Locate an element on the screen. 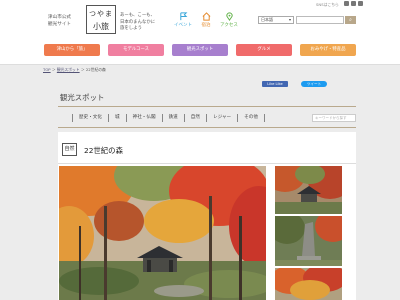 The width and height of the screenshot is (400, 300). spot-category-tabs: 歴史・文化 城 神社・仏閣 鉄道 自然 レジャー その他 is located at coordinates (168, 117).